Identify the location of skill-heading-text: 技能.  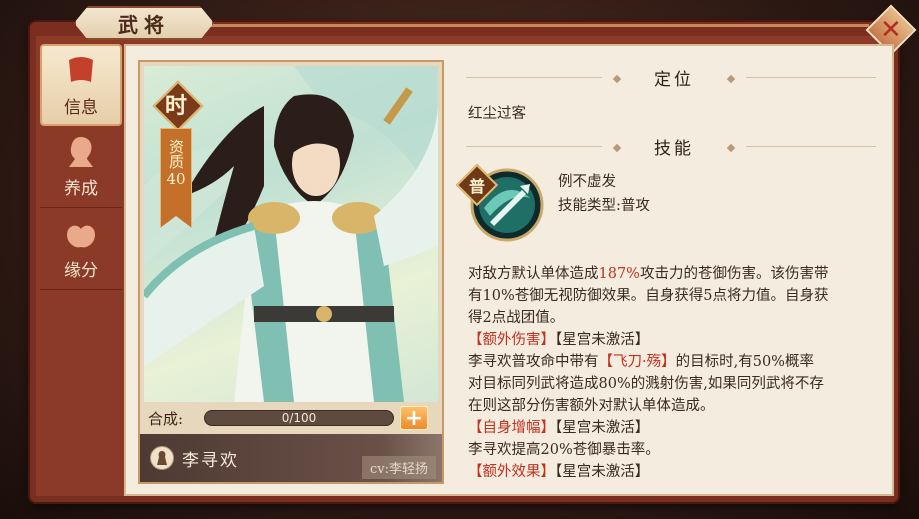
(674, 148).